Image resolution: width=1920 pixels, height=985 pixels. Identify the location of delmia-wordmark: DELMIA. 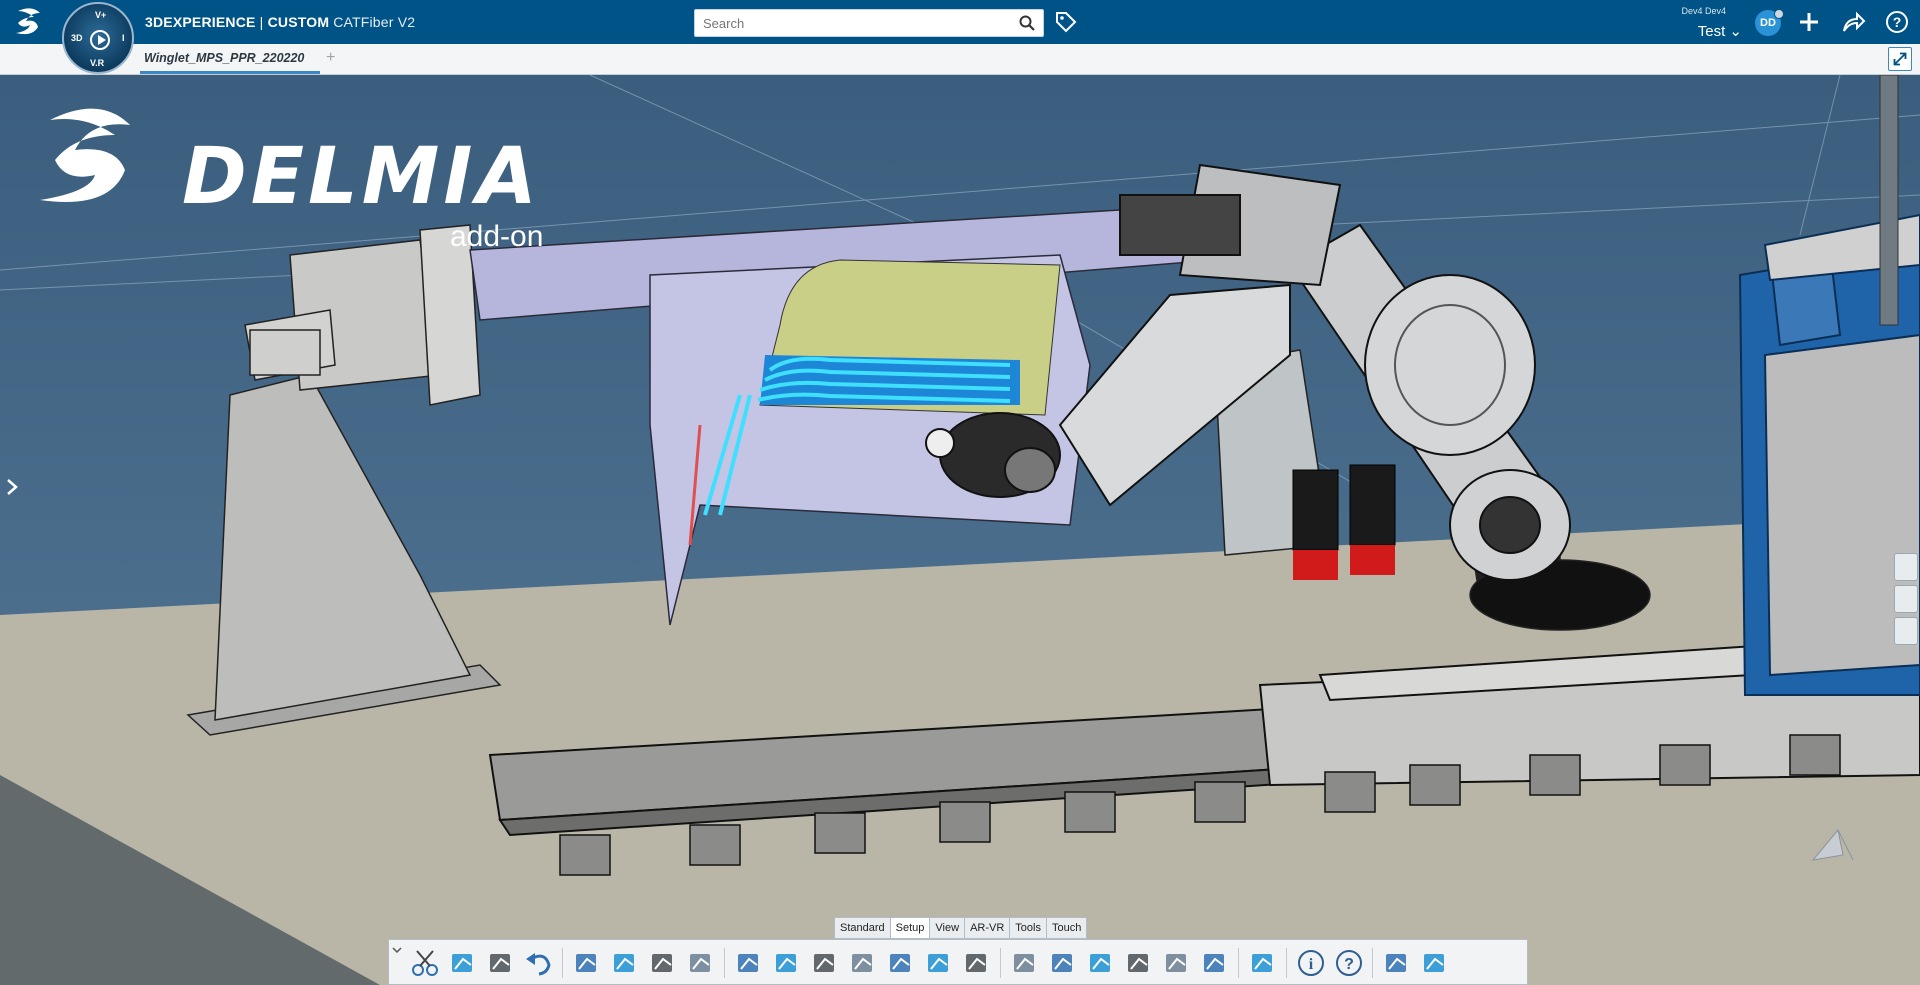
(361, 177).